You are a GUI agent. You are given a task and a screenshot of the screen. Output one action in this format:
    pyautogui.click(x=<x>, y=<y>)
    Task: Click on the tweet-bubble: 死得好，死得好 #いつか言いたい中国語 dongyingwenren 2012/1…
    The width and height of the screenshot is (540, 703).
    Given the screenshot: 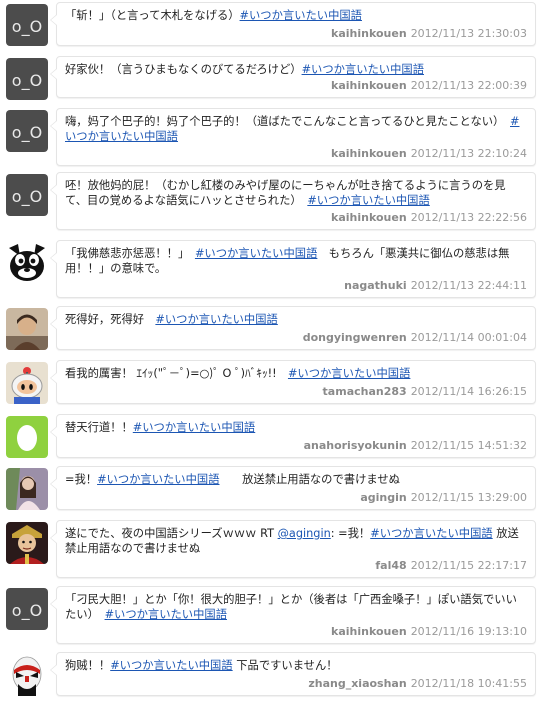 What is the action you would take?
    pyautogui.click(x=293, y=328)
    